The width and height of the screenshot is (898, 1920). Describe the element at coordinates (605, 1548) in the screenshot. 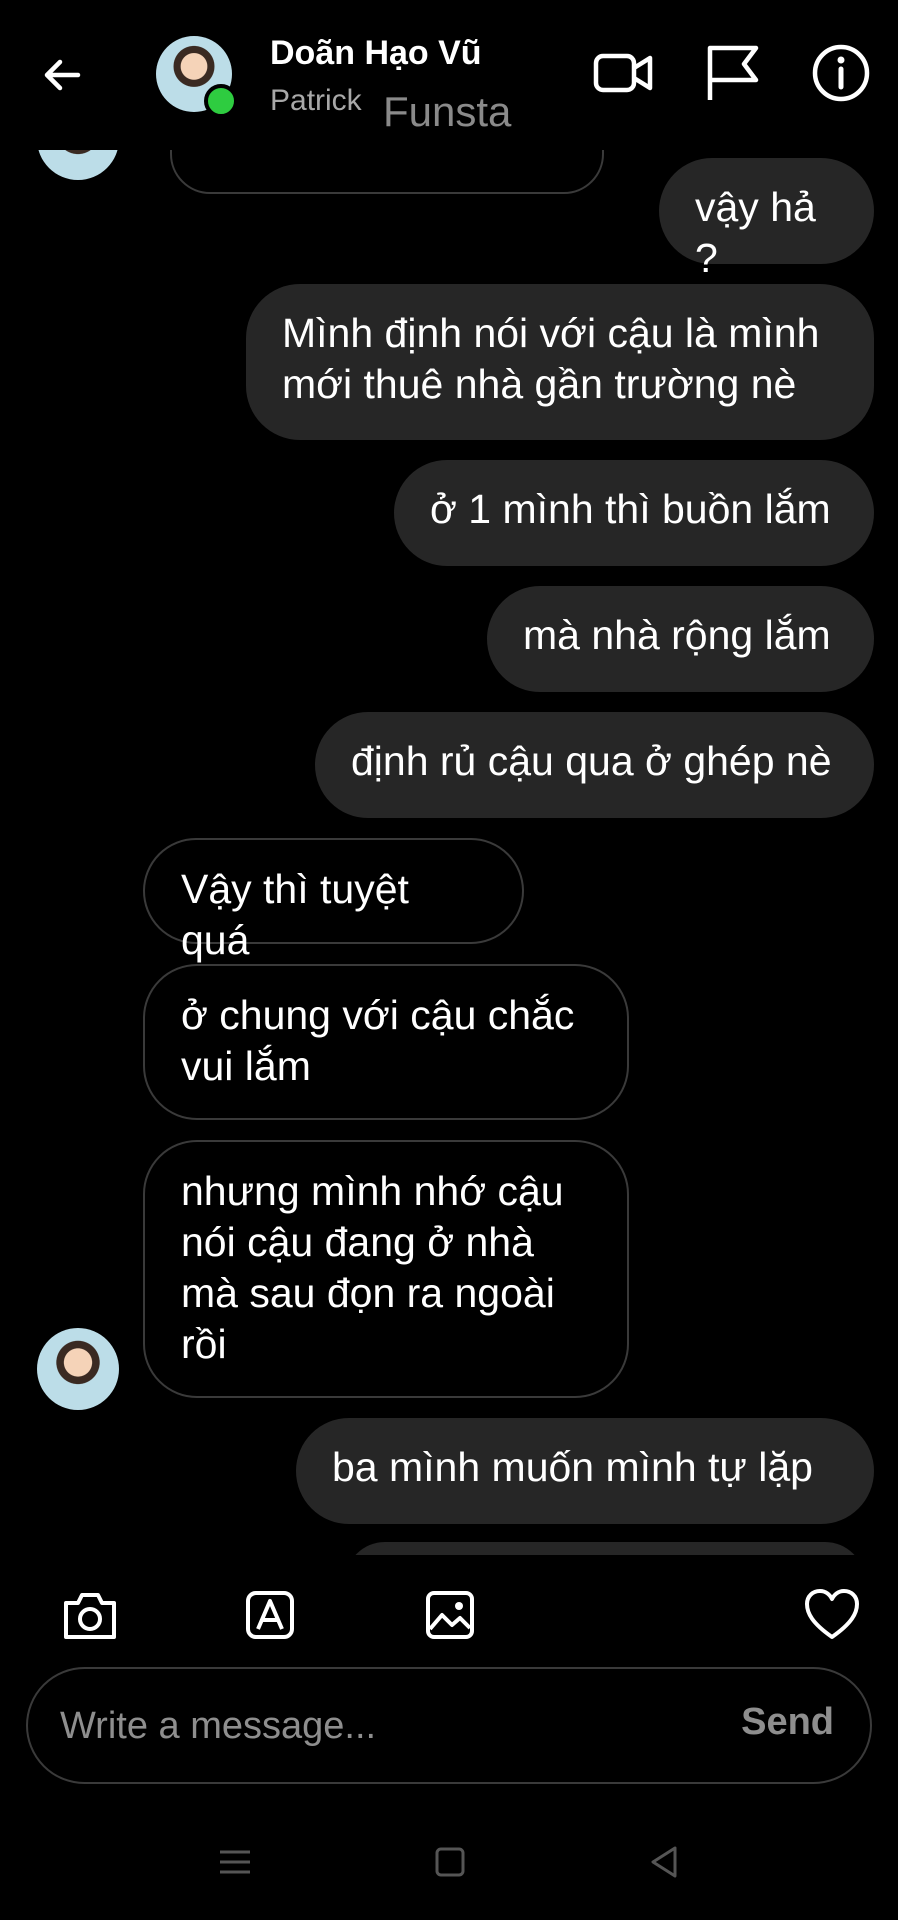

I see `outgoing-message-bubble` at that location.